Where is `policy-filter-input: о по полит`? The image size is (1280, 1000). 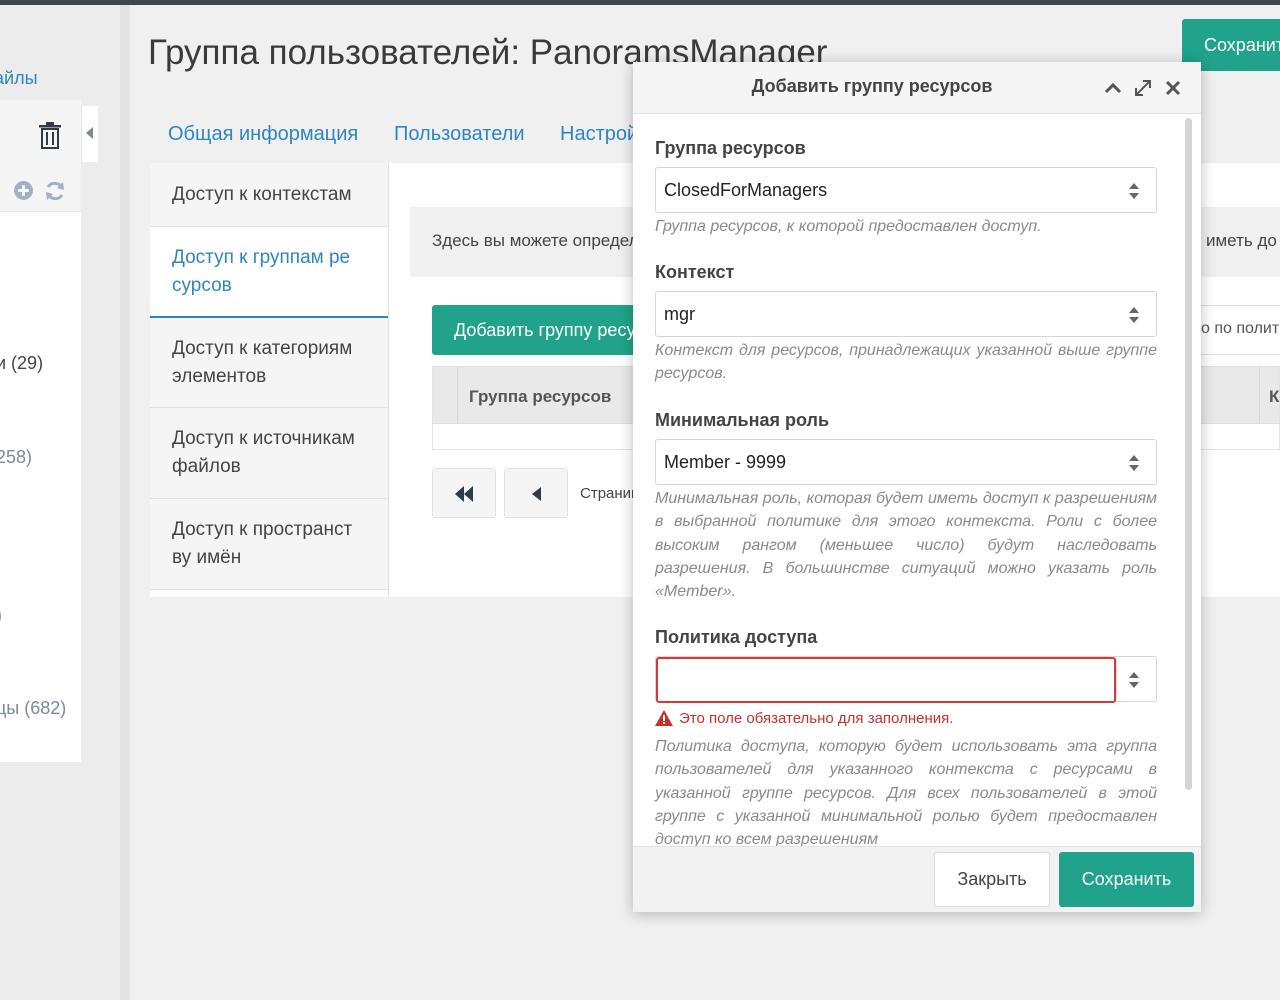
policy-filter-input: о по полит is located at coordinates (1239, 330).